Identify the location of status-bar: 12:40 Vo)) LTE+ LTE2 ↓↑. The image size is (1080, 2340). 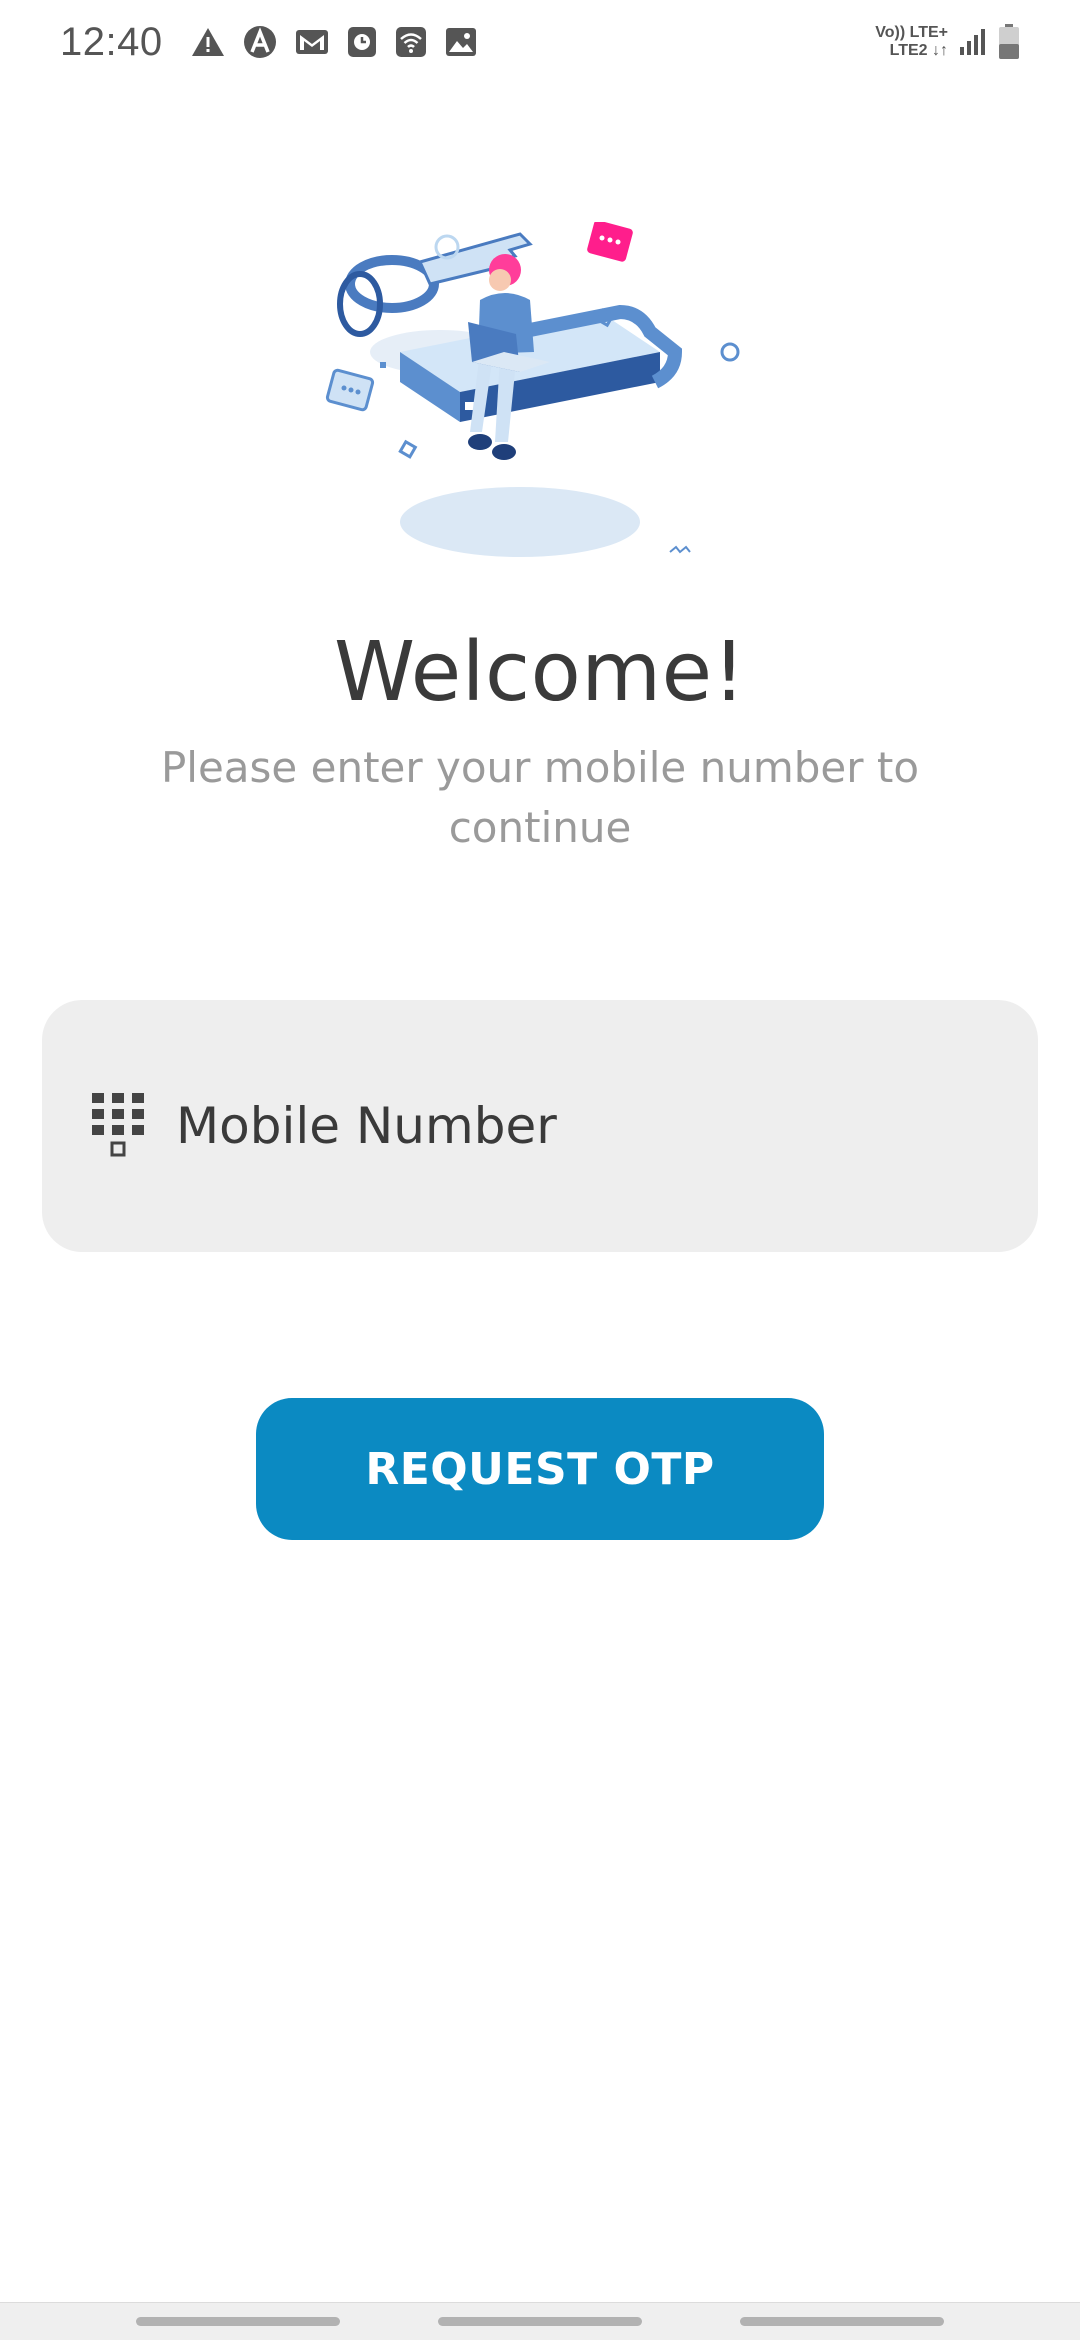
(540, 42).